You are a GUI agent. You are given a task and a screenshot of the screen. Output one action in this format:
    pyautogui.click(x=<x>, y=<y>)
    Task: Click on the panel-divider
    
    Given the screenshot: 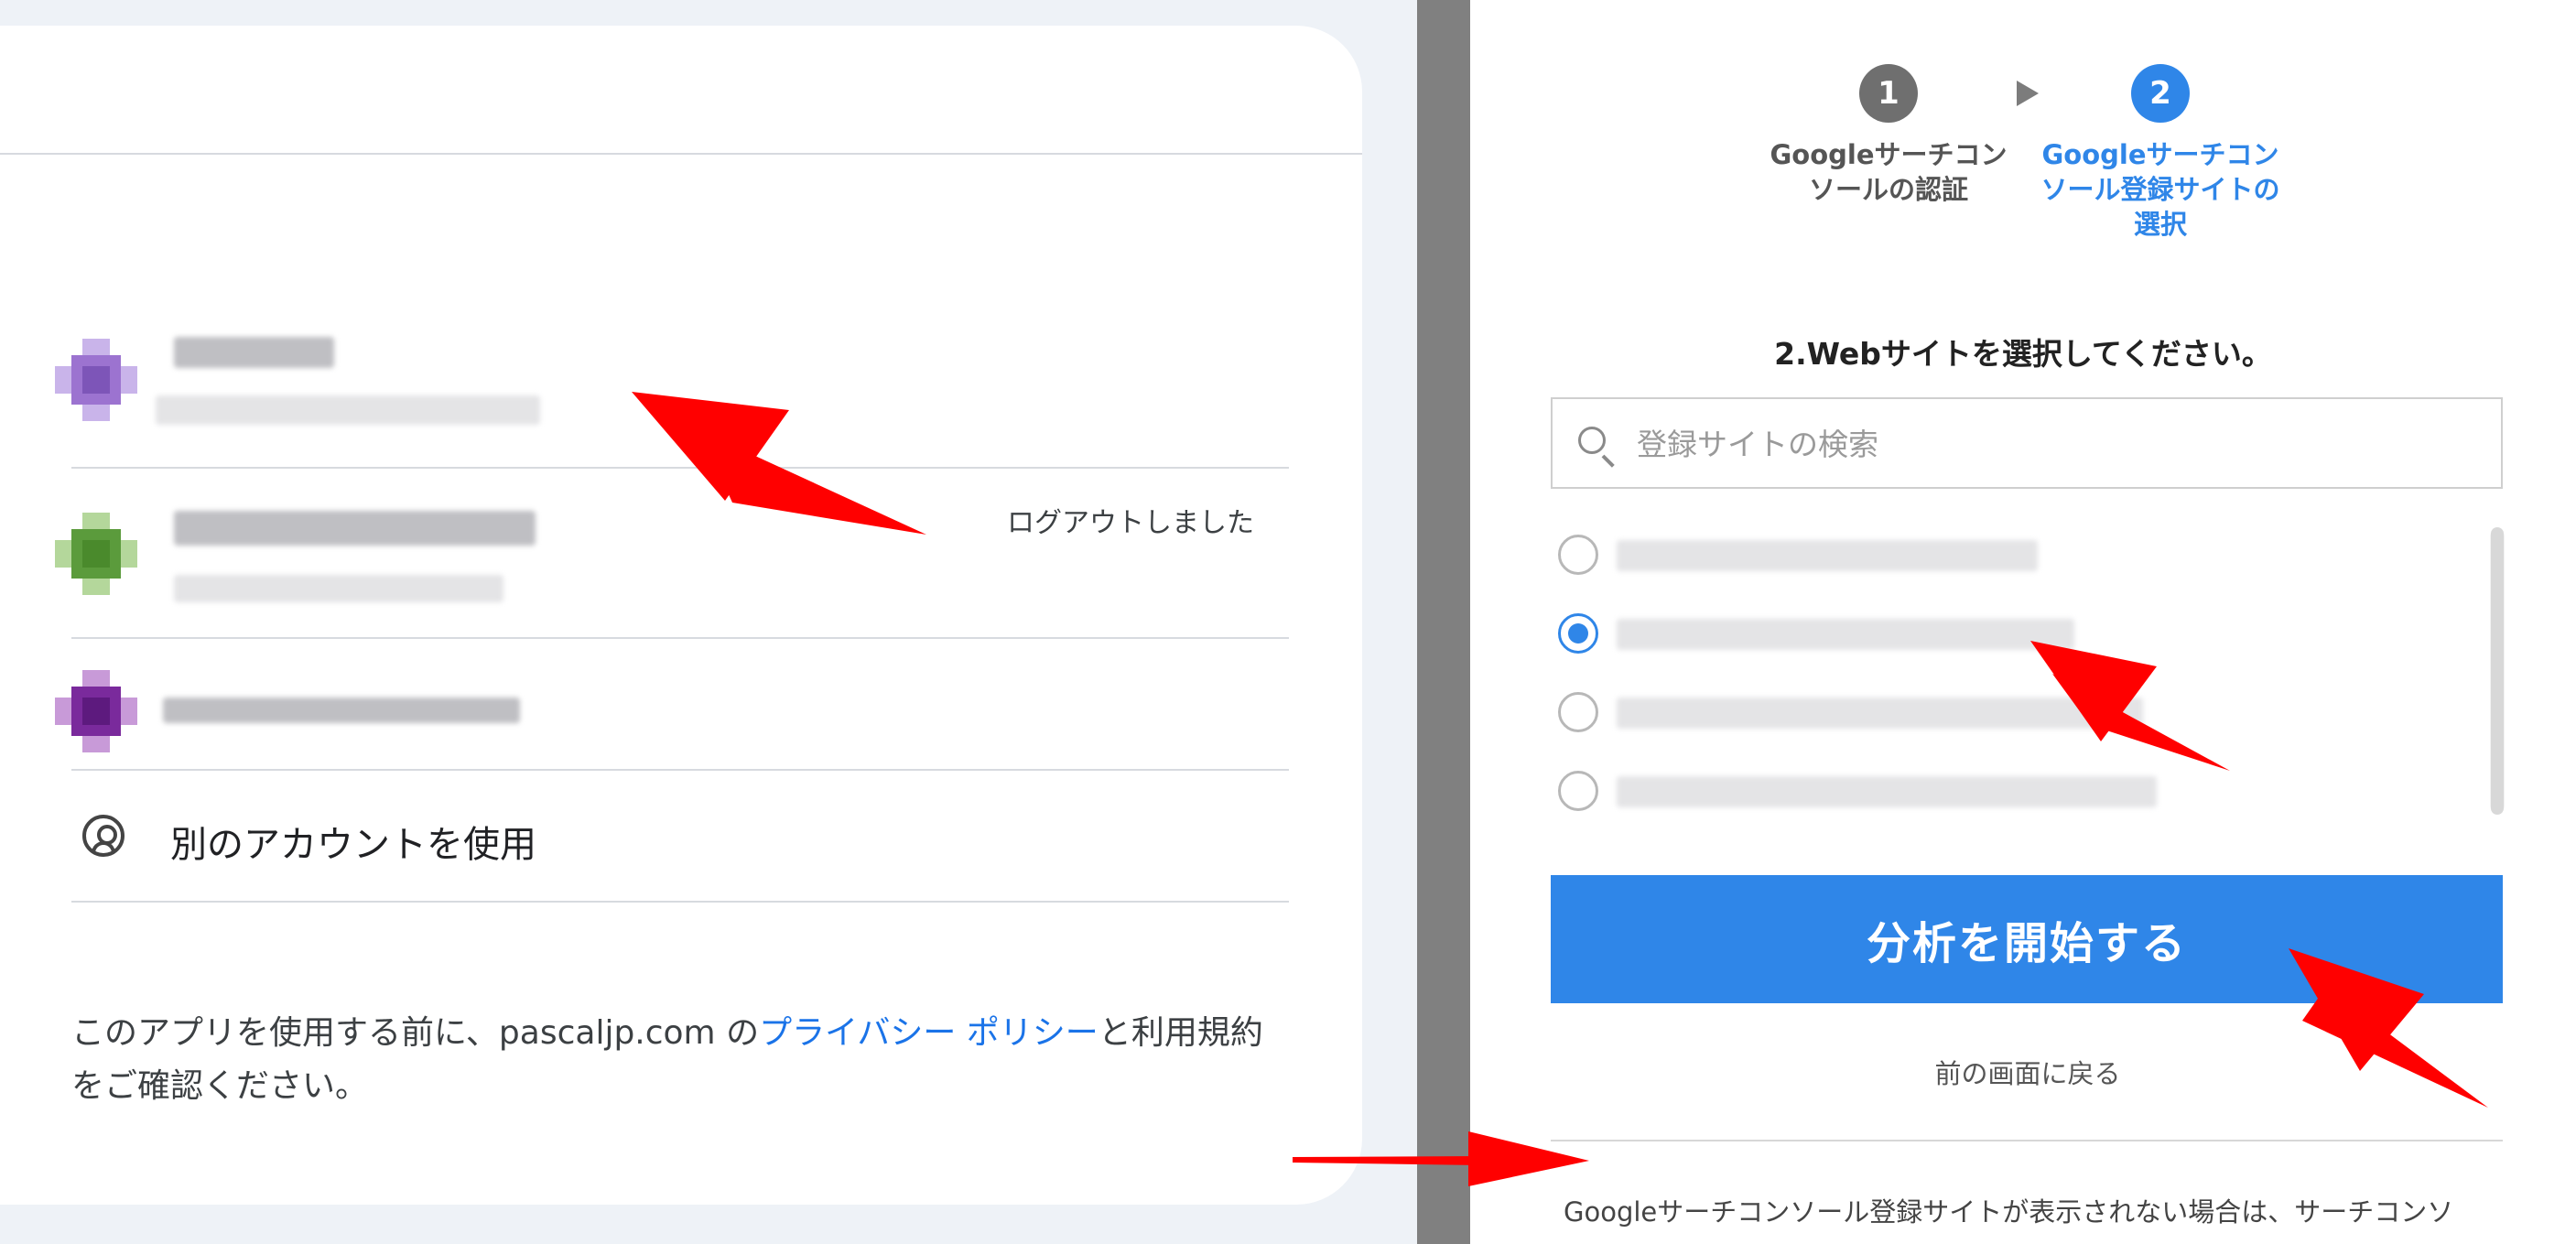 What is the action you would take?
    pyautogui.click(x=2027, y=1140)
    